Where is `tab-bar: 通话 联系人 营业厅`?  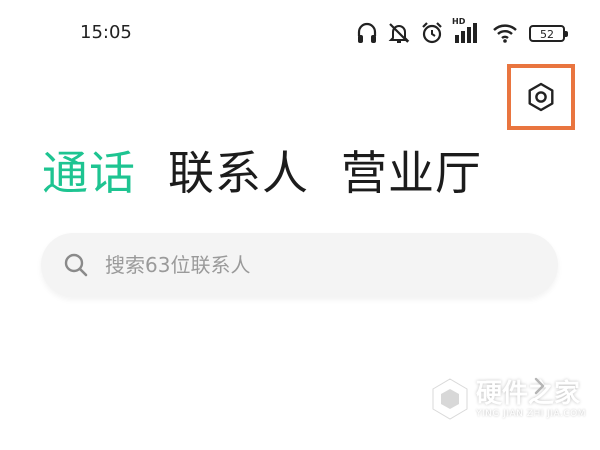 tab-bar: 通话 联系人 营业厅 is located at coordinates (262, 173).